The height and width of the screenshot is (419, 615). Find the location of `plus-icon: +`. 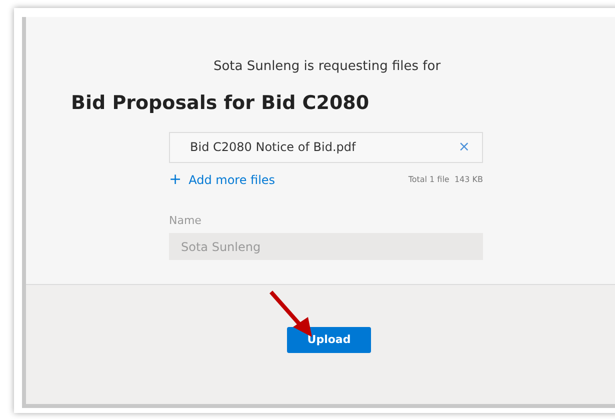

plus-icon: + is located at coordinates (175, 179).